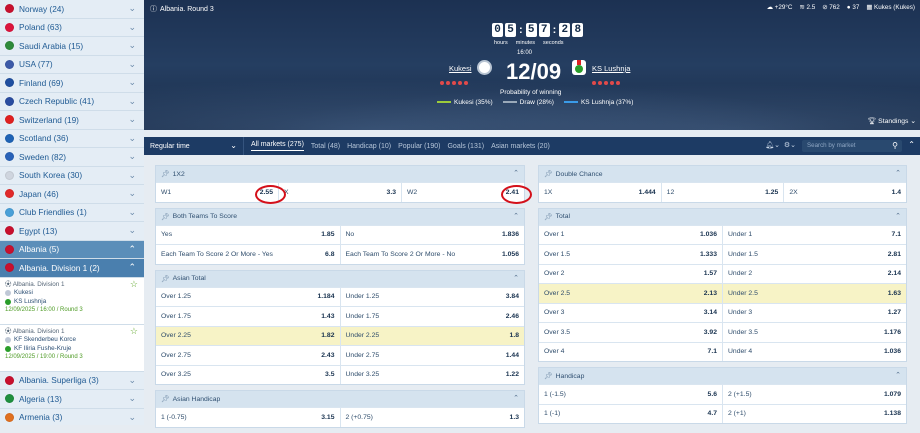  I want to click on odds-cell: W1 2.55, so click(221, 193).